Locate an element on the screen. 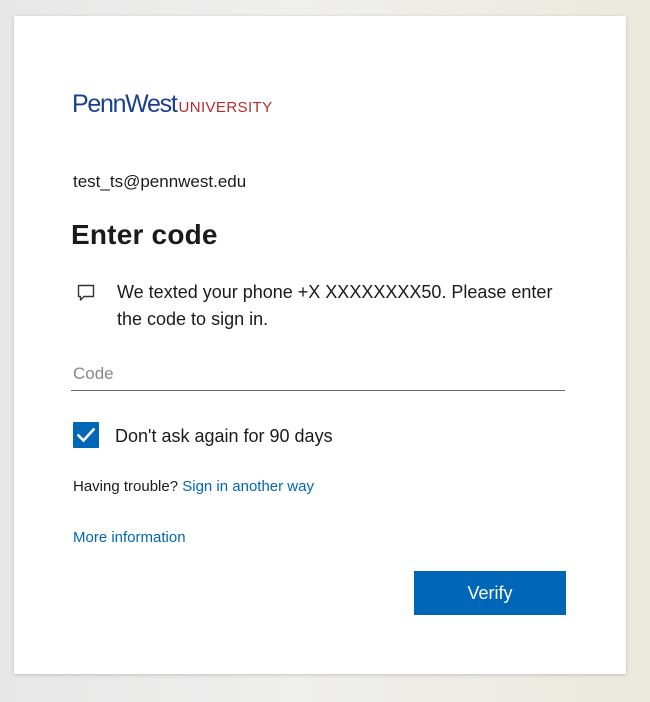 This screenshot has height=702, width=650. page-title: Enter code is located at coordinates (144, 234).